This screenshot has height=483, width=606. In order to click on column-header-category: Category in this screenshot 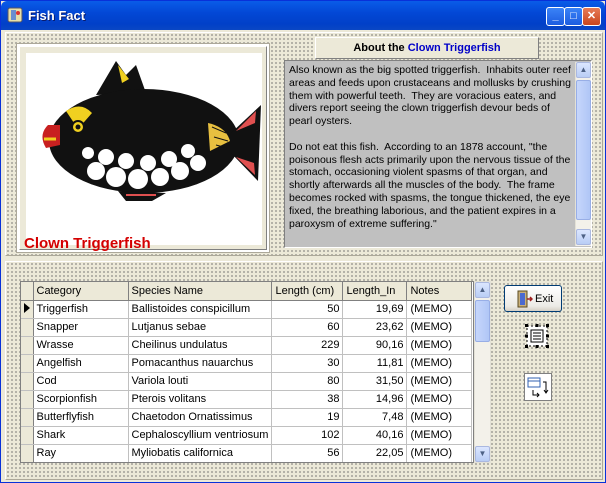, I will do `click(81, 291)`.